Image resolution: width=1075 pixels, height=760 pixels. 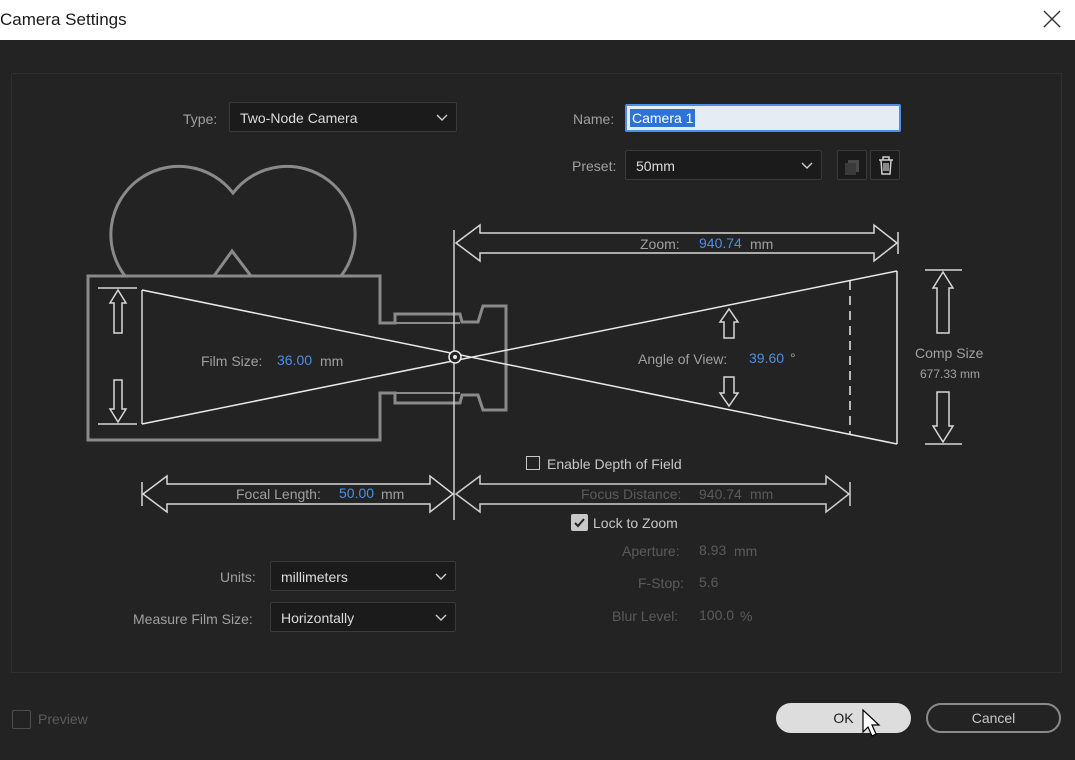 I want to click on aperture-label: Aperture:, so click(x=651, y=551).